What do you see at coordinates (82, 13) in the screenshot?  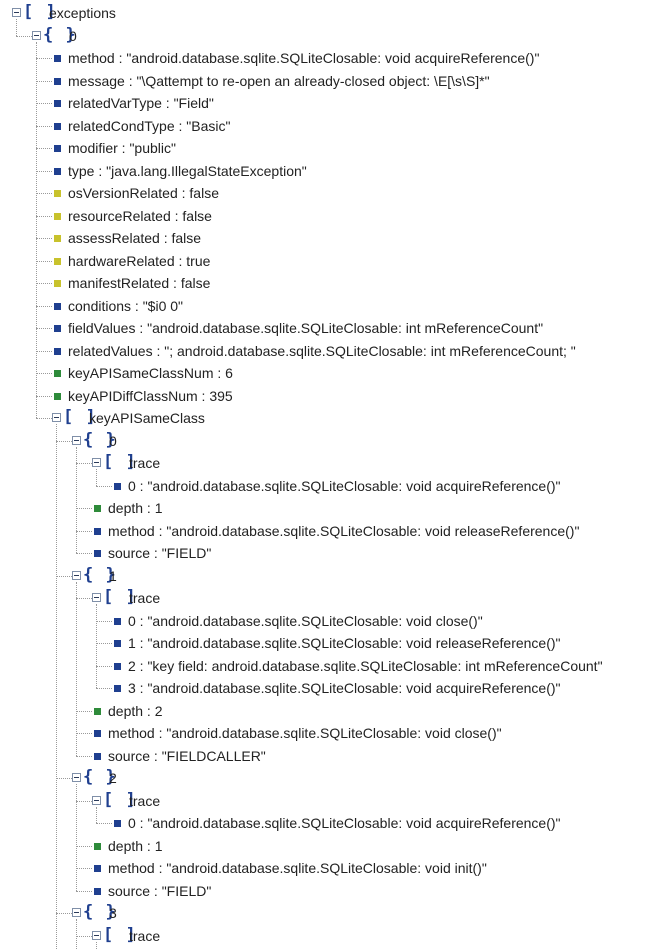 I see `node-label: exceptions` at bounding box center [82, 13].